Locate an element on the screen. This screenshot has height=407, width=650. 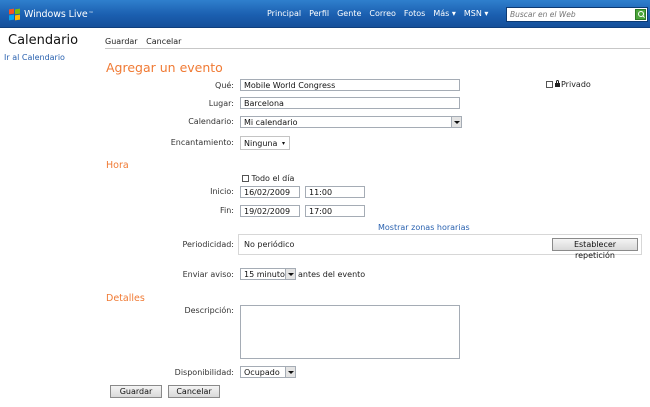
detalles-heading: Detalles is located at coordinates (125, 298).